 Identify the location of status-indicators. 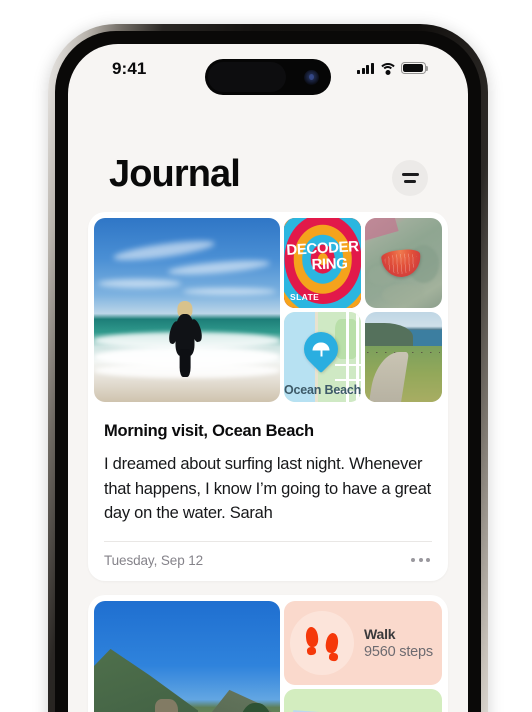
(393, 68).